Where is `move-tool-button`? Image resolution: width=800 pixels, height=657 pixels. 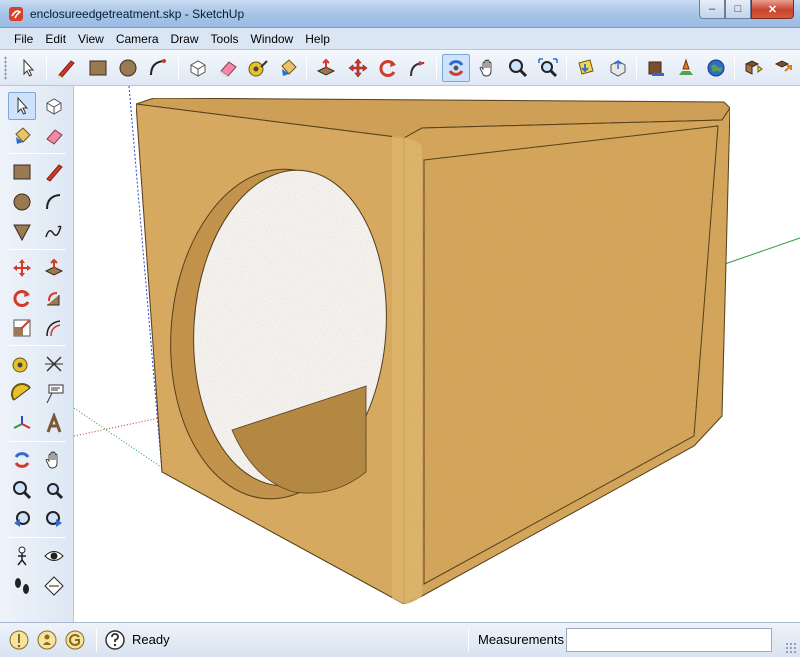
move-tool-button is located at coordinates (358, 68).